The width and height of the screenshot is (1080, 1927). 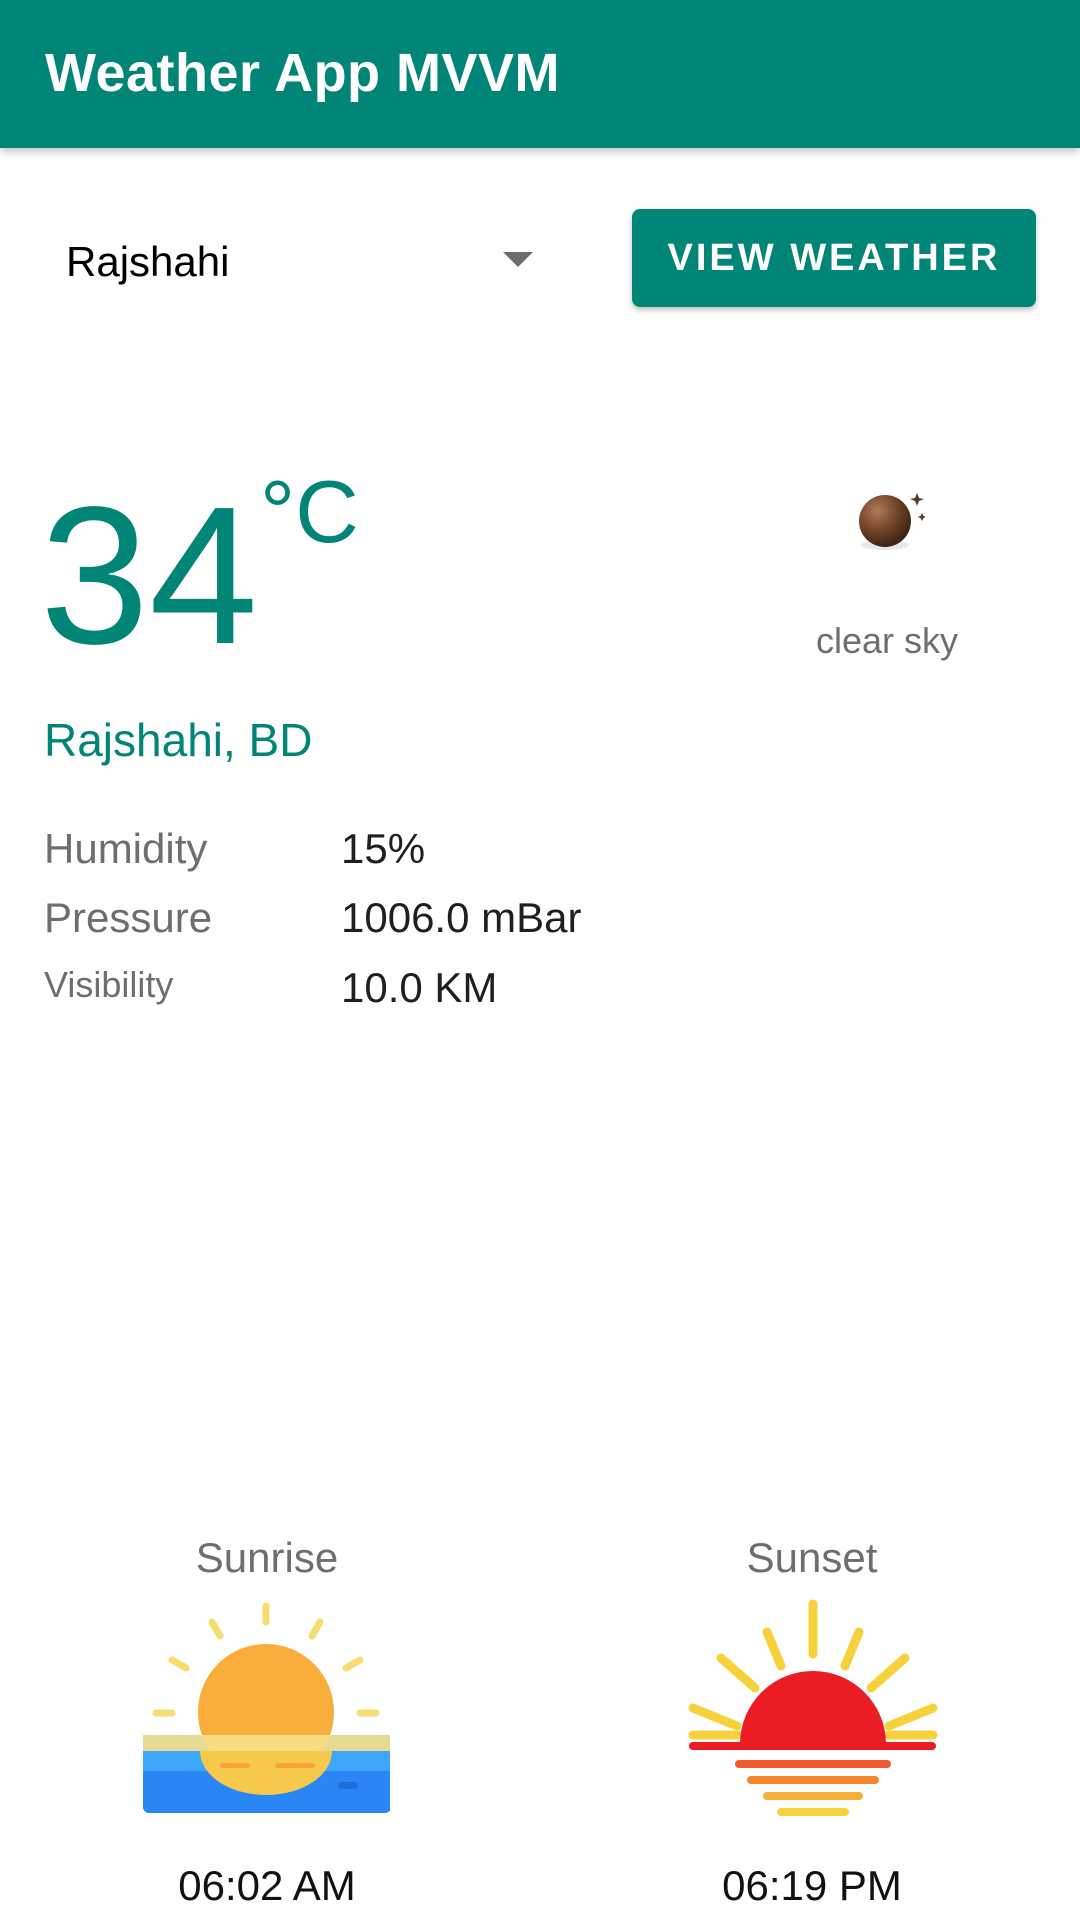 What do you see at coordinates (126, 848) in the screenshot?
I see `humidity-label: Humidity` at bounding box center [126, 848].